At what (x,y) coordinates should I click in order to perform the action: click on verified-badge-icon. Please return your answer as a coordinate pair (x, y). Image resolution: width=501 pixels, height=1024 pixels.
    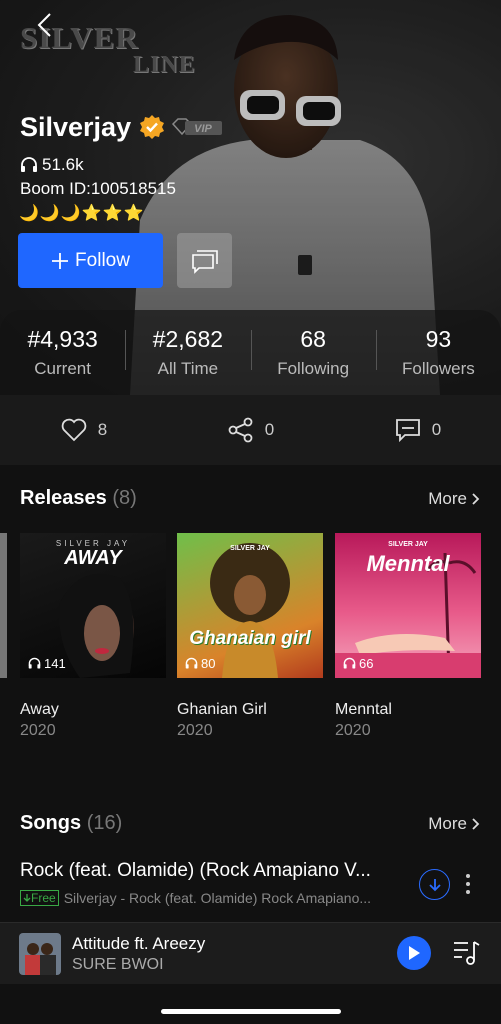
    Looking at the image, I should click on (152, 127).